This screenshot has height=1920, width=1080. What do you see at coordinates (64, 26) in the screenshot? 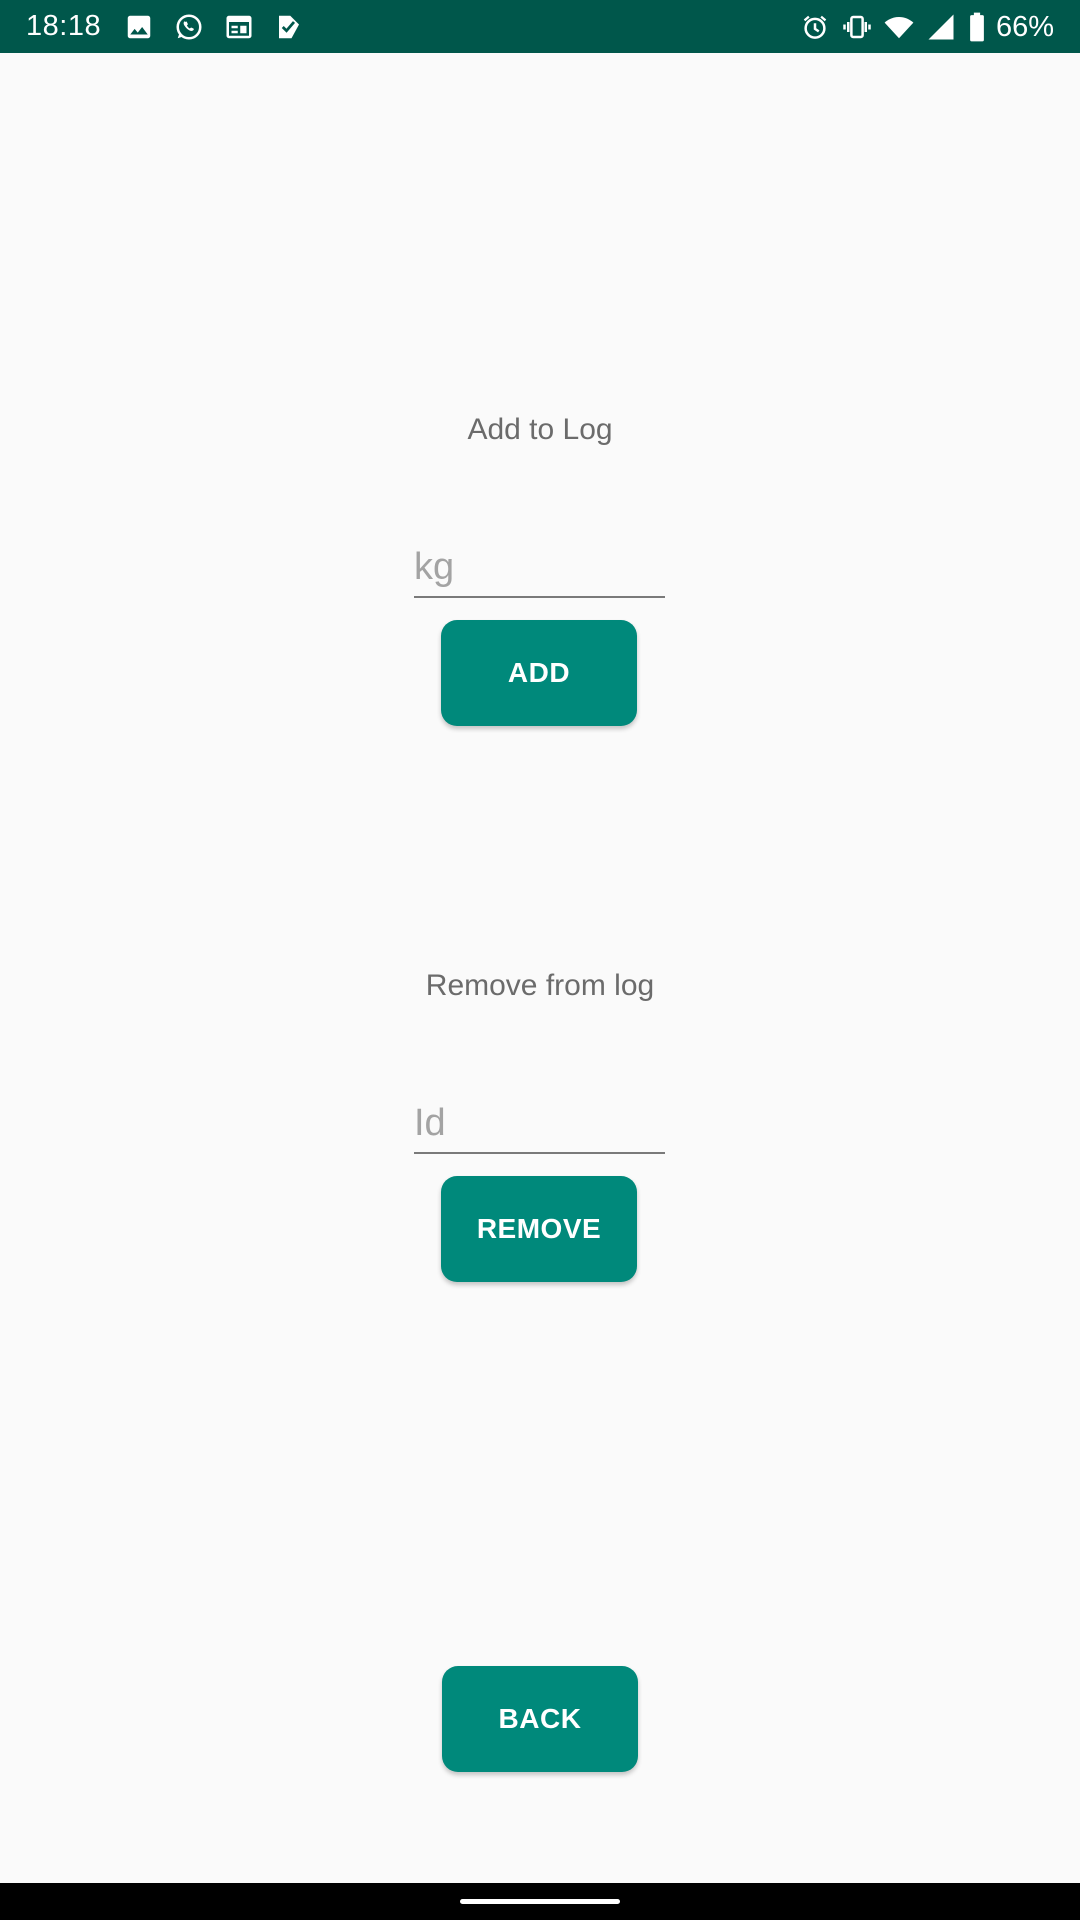
I see `status-time: 18:18` at bounding box center [64, 26].